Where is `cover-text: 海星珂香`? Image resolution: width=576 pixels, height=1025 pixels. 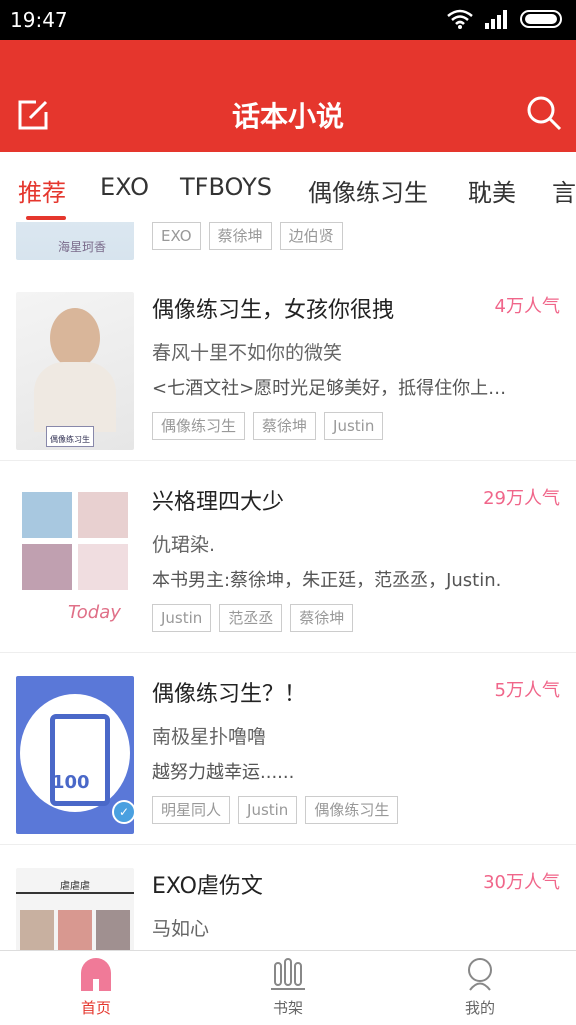 cover-text: 海星珂香 is located at coordinates (82, 247).